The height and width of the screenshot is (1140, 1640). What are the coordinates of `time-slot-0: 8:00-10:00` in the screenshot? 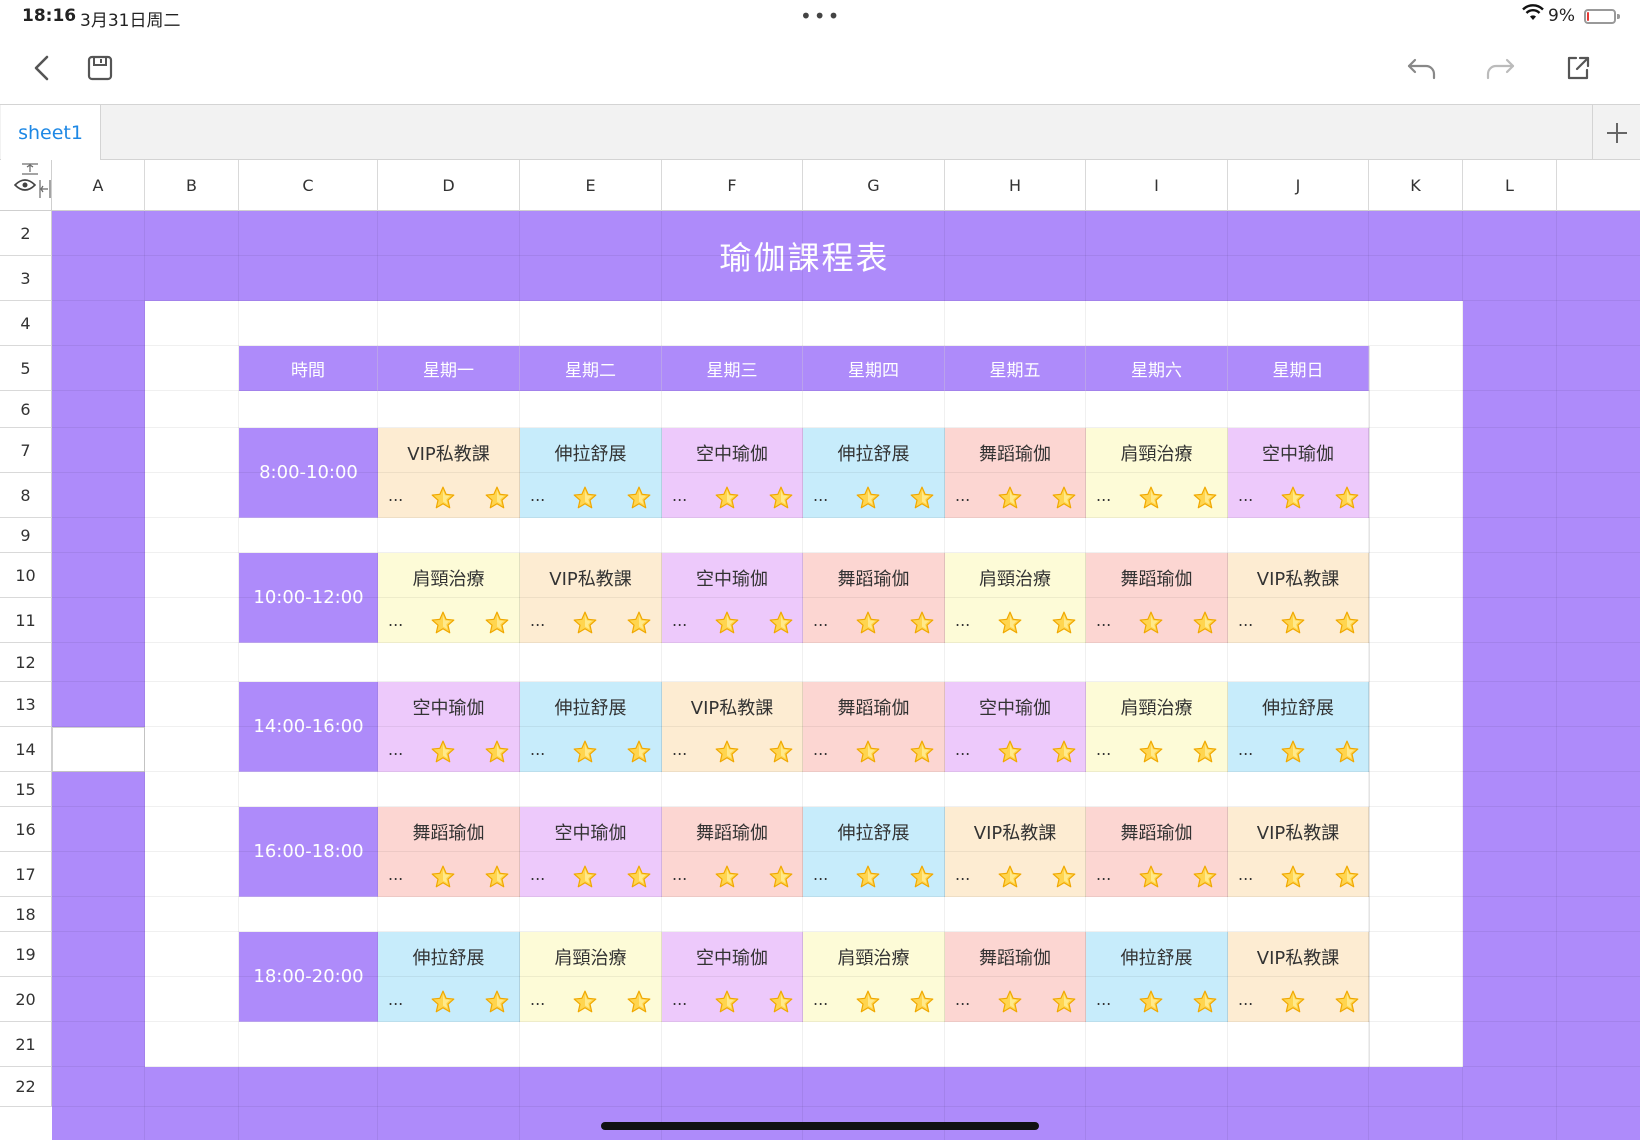 It's located at (308, 473).